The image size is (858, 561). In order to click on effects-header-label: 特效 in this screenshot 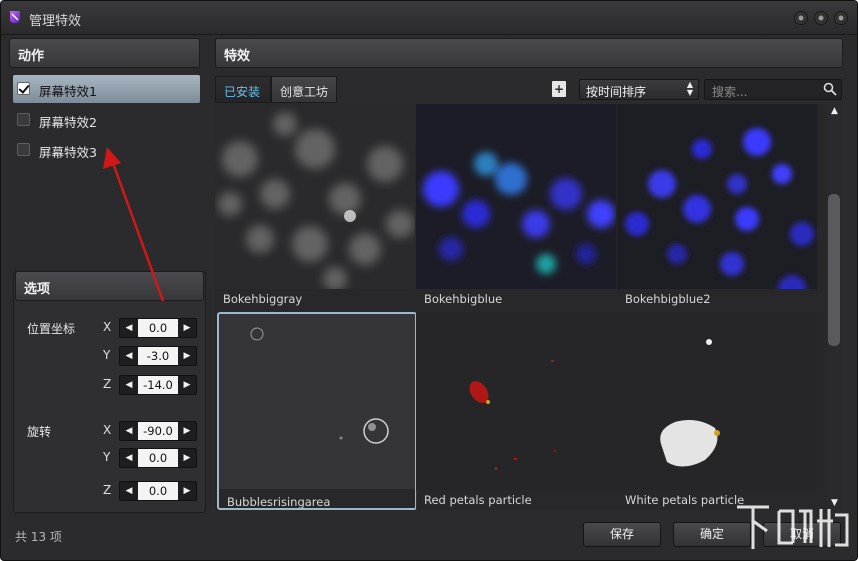, I will do `click(237, 56)`.